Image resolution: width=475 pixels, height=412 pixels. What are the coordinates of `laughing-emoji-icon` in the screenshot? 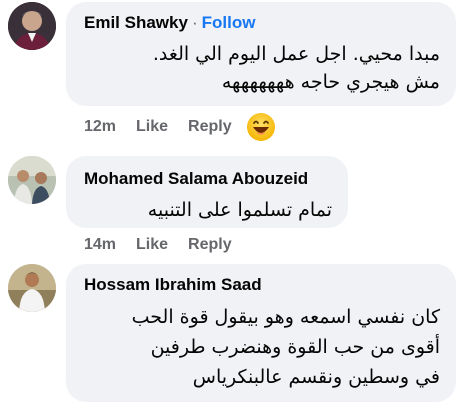 It's located at (261, 127).